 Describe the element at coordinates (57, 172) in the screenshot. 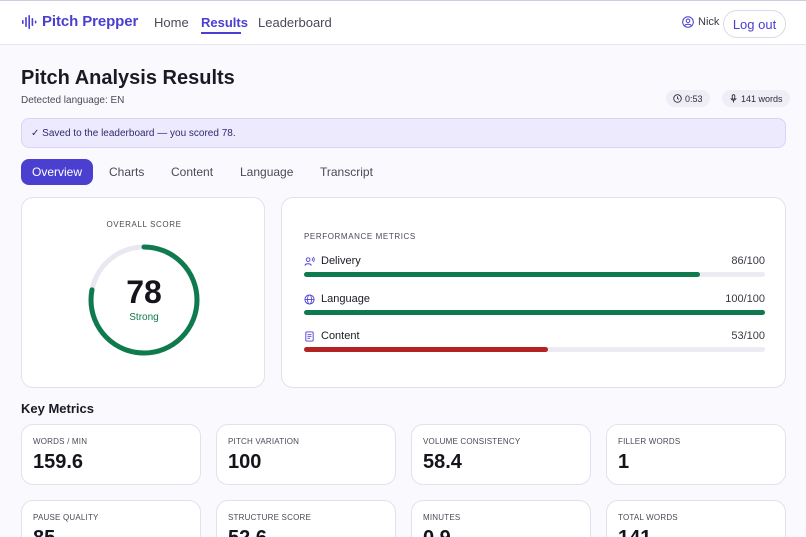

I see `tab-overview: Overview` at that location.